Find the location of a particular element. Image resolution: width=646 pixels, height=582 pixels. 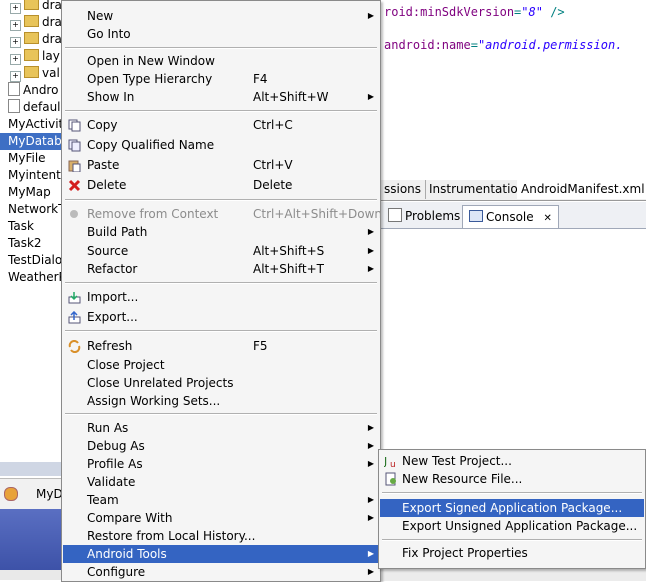

view-tabs: Problems Console ✕ is located at coordinates (513, 215).